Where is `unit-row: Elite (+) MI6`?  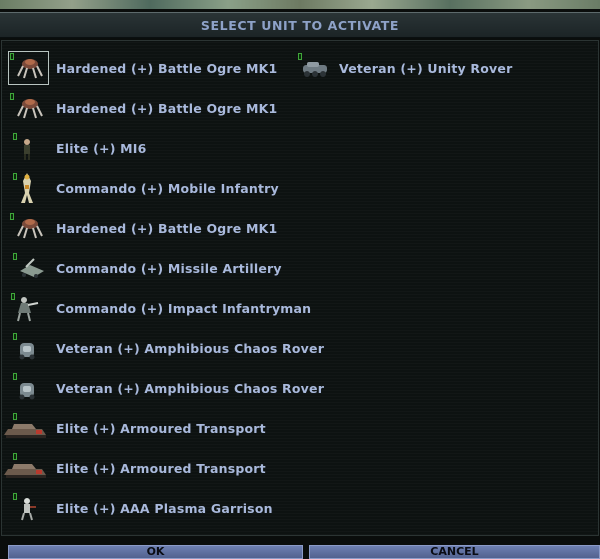 unit-row: Elite (+) MI6 is located at coordinates (74, 148).